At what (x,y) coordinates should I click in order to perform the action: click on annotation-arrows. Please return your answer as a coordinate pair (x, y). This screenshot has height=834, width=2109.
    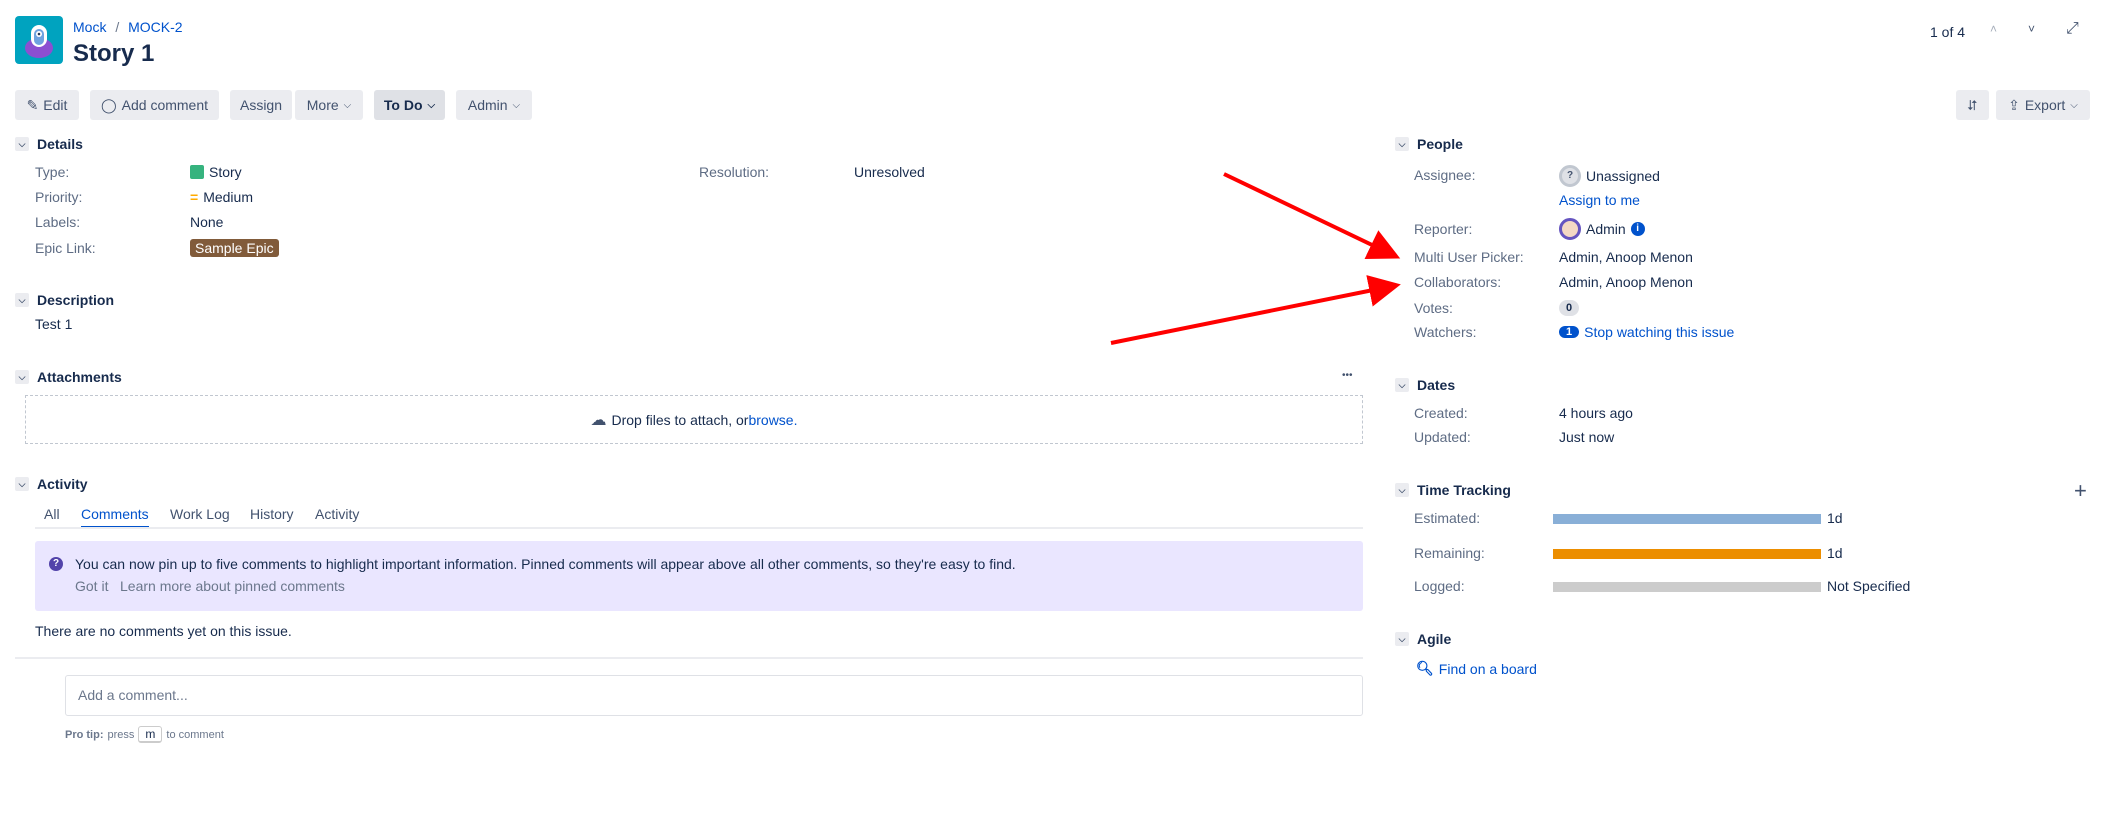
    Looking at the image, I should click on (1255, 258).